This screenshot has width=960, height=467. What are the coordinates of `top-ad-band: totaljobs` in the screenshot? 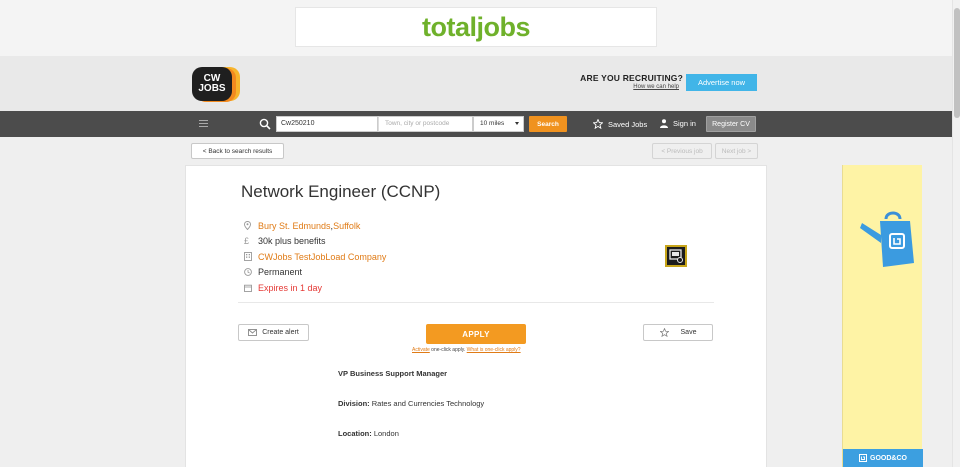 It's located at (476, 28).